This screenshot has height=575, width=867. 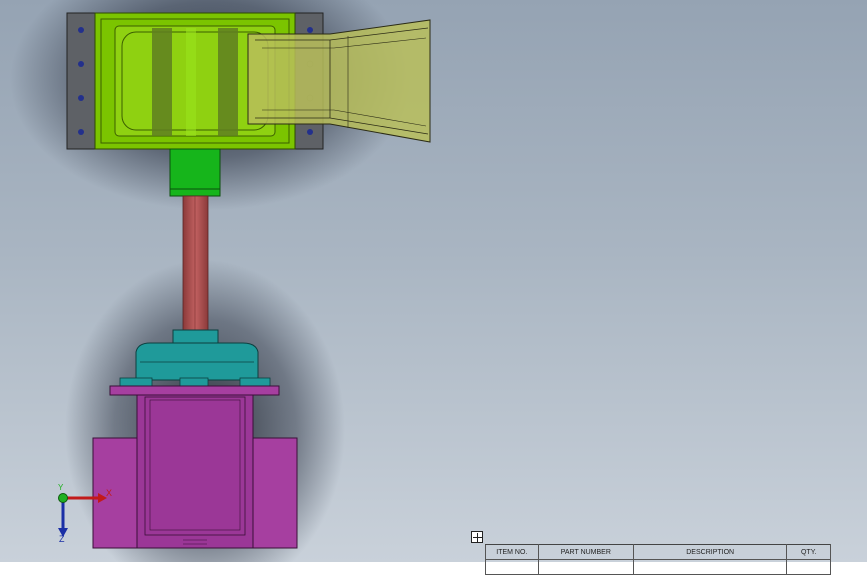 What do you see at coordinates (197, 361) in the screenshot?
I see `gearbox-body` at bounding box center [197, 361].